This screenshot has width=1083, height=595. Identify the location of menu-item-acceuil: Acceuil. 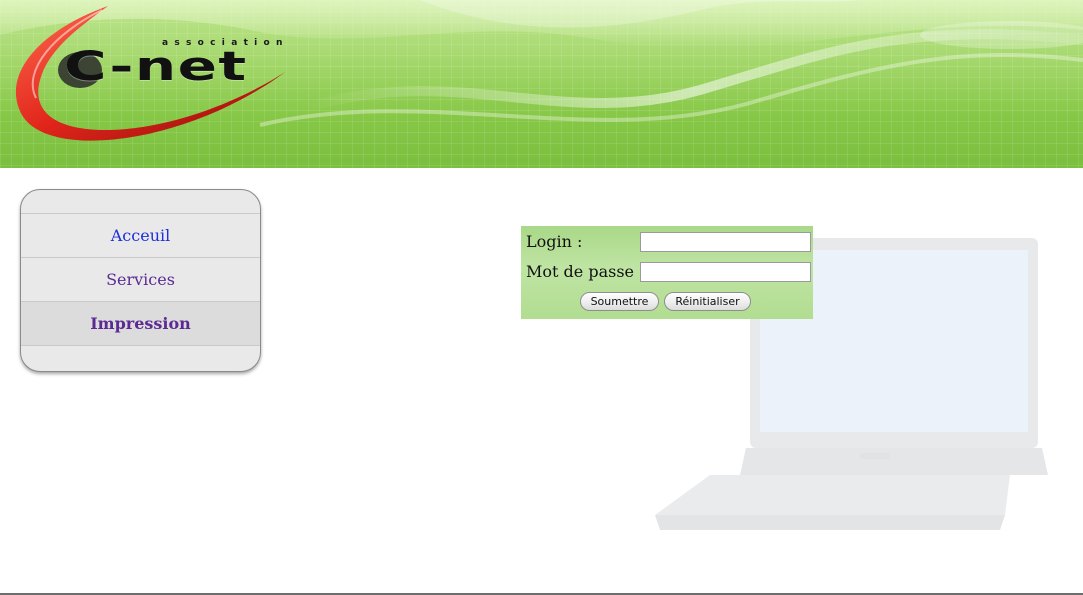
(140, 236).